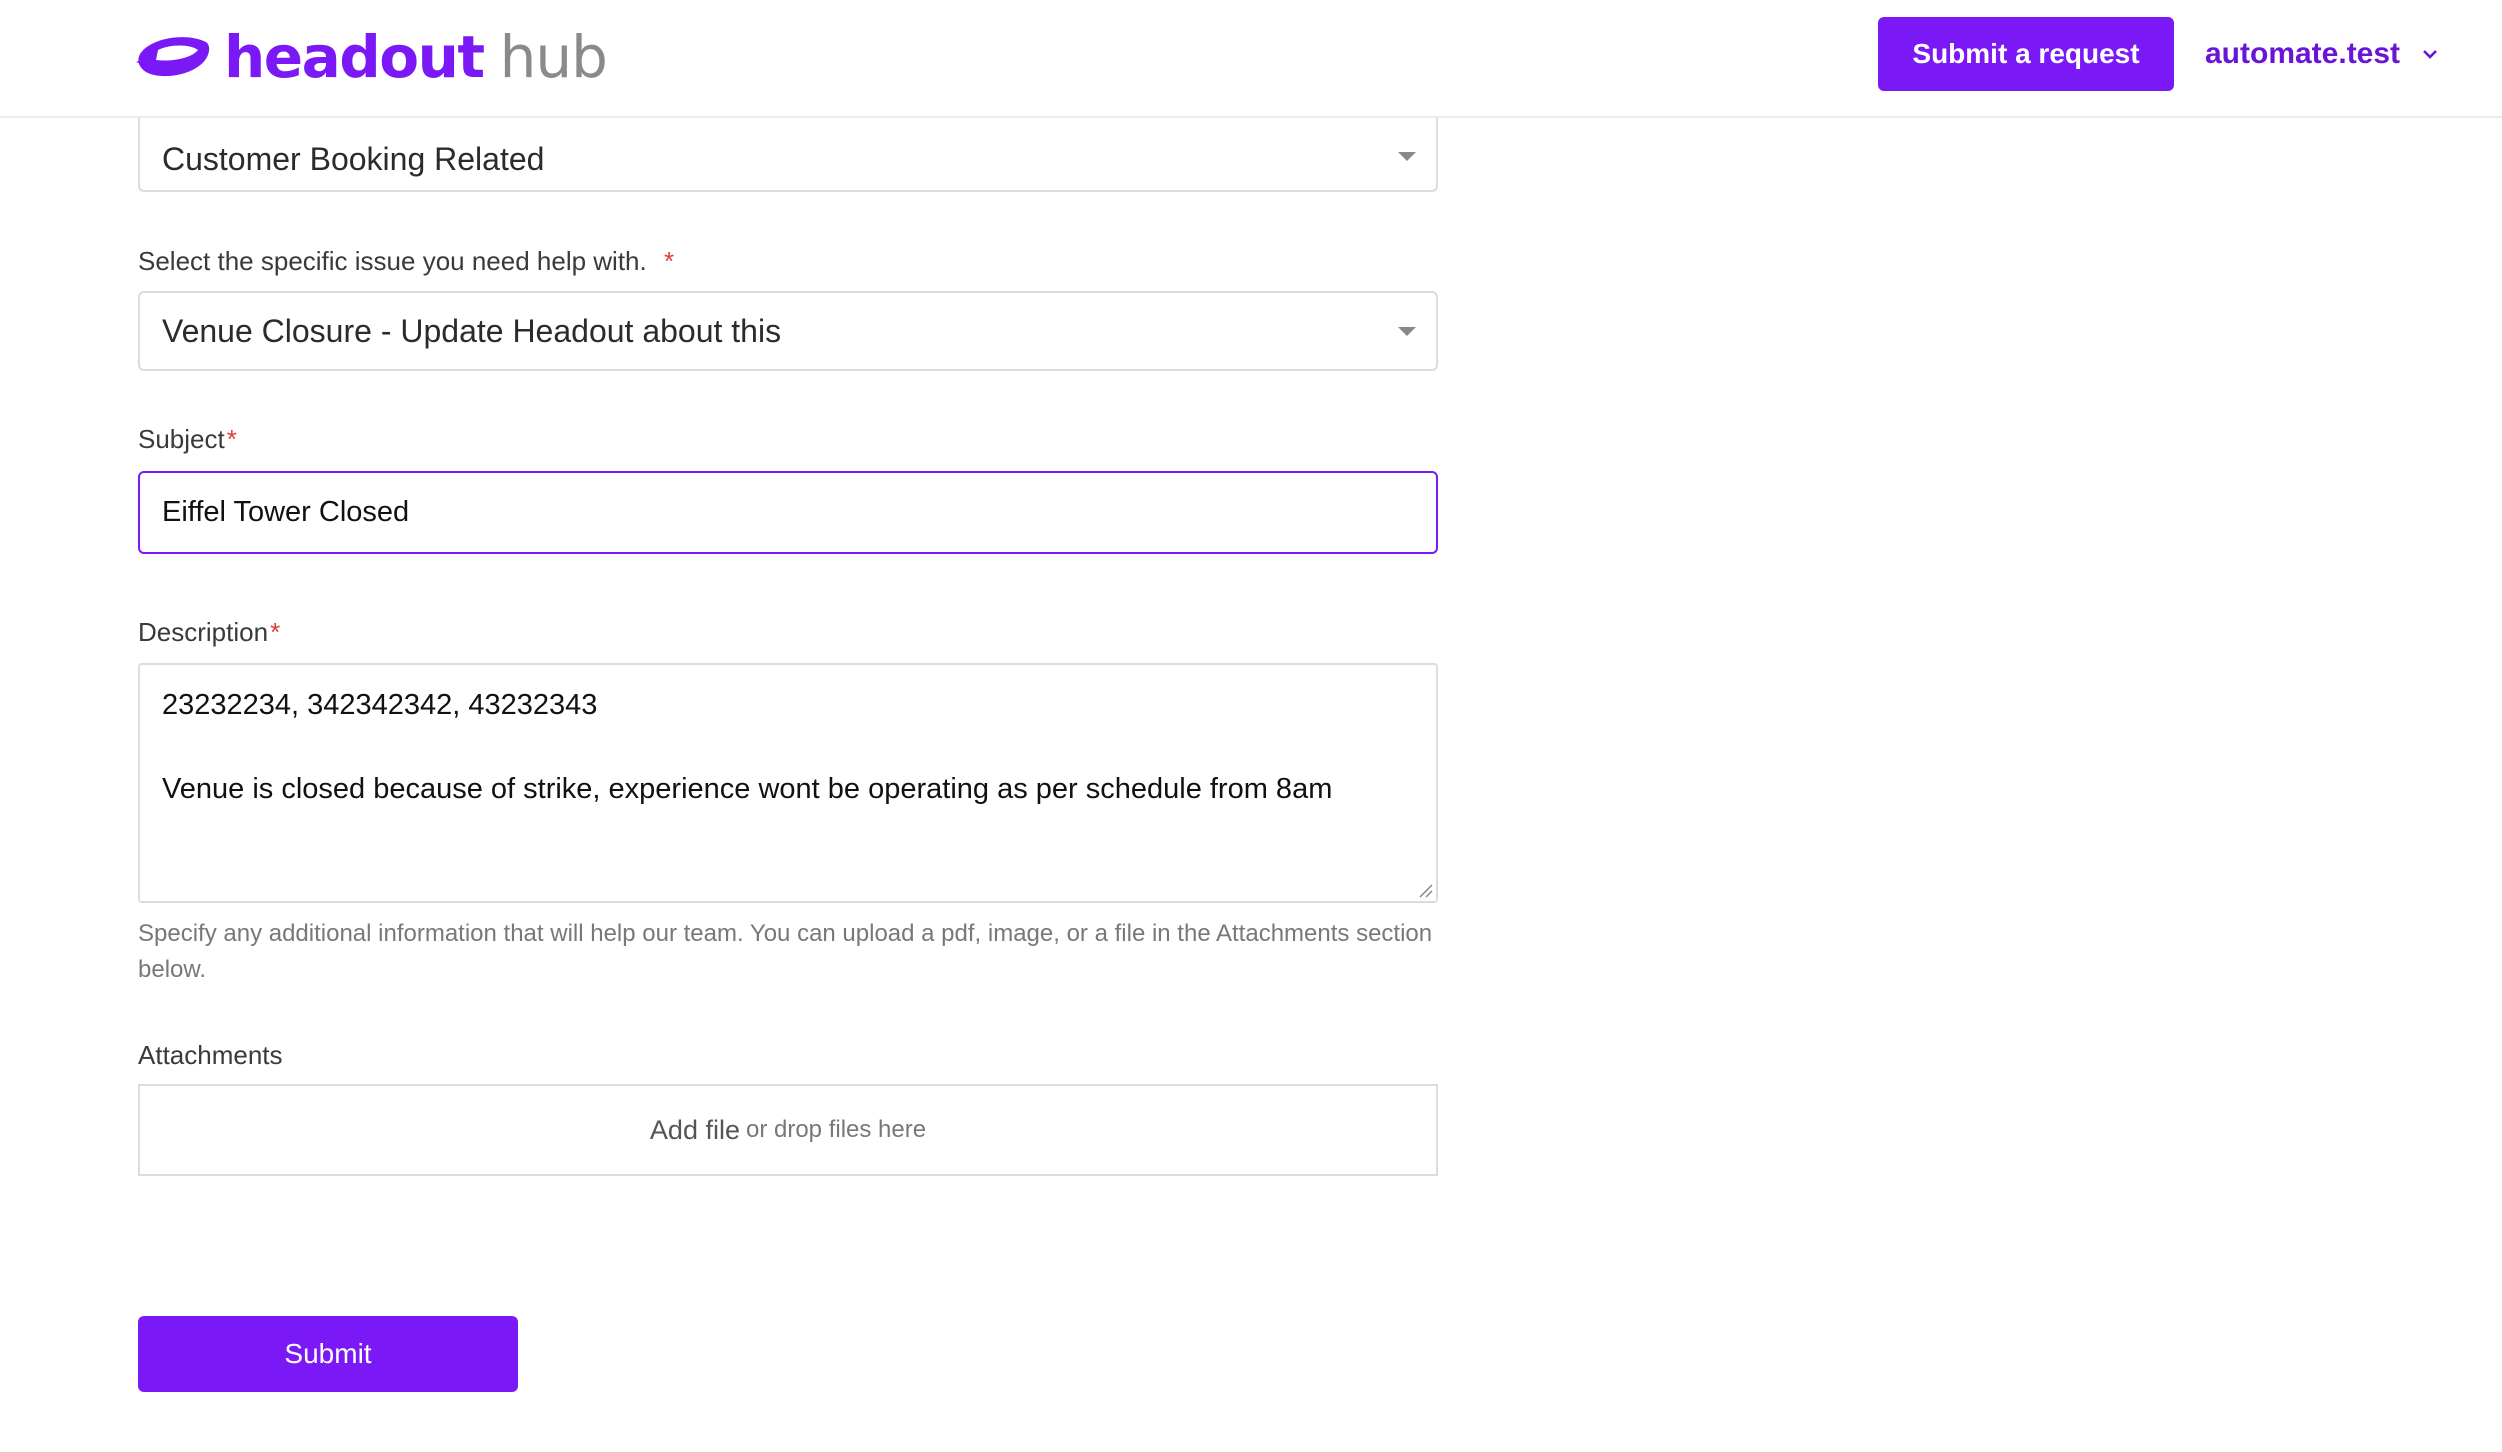 The height and width of the screenshot is (1452, 2502). Describe the element at coordinates (354, 57) in the screenshot. I see `brand-name: headout` at that location.